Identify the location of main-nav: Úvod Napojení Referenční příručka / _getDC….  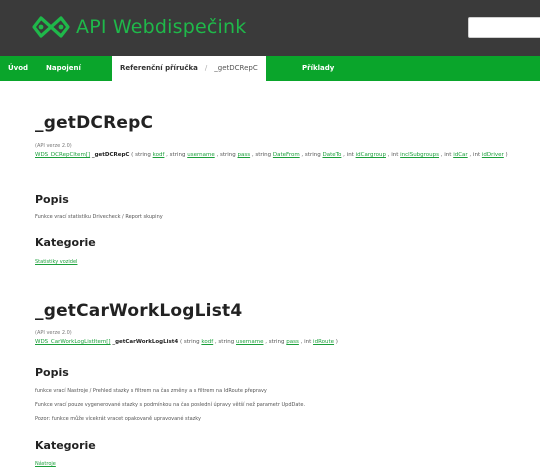
(270, 68).